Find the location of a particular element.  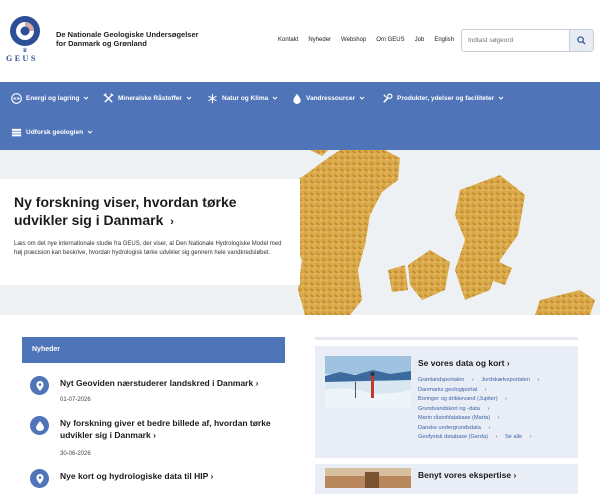

link-gronlandsportalen: Grønlandsportalen › is located at coordinates (446, 380).